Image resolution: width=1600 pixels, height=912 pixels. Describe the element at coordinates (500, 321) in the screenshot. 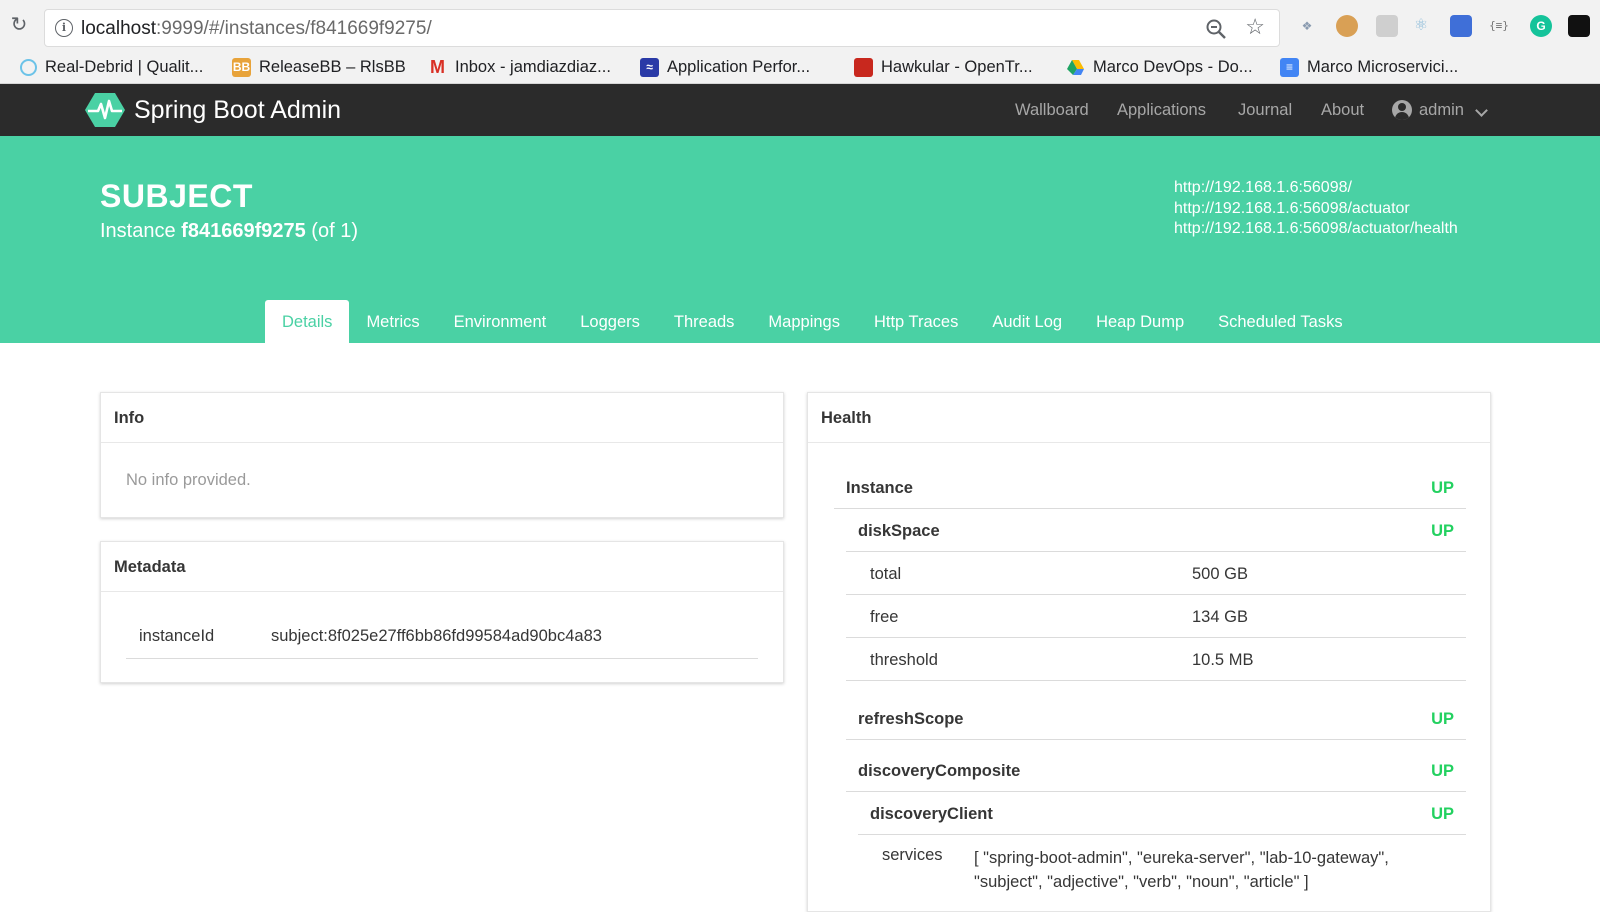

I see `tab-environment: Environment` at that location.